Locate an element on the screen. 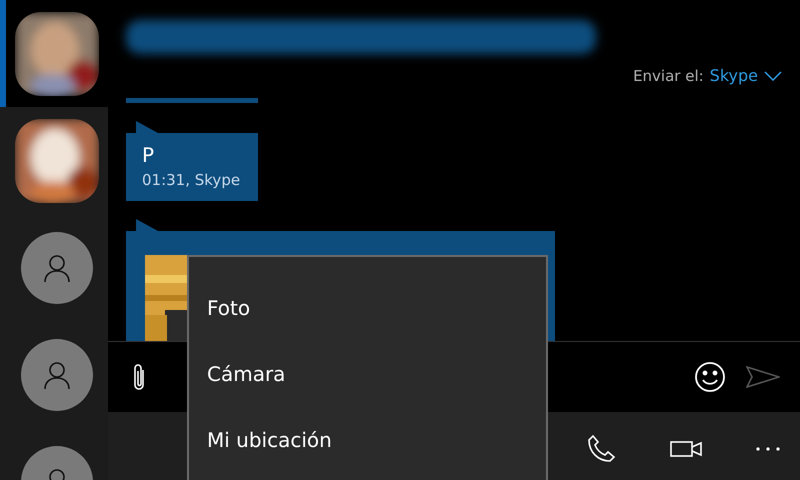  menu-item: Mi ubicación is located at coordinates (367, 440).